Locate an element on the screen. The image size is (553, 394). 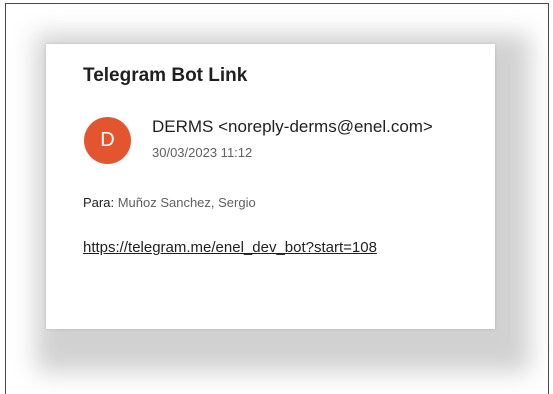
email-subject: Telegram Bot Link is located at coordinates (165, 75).